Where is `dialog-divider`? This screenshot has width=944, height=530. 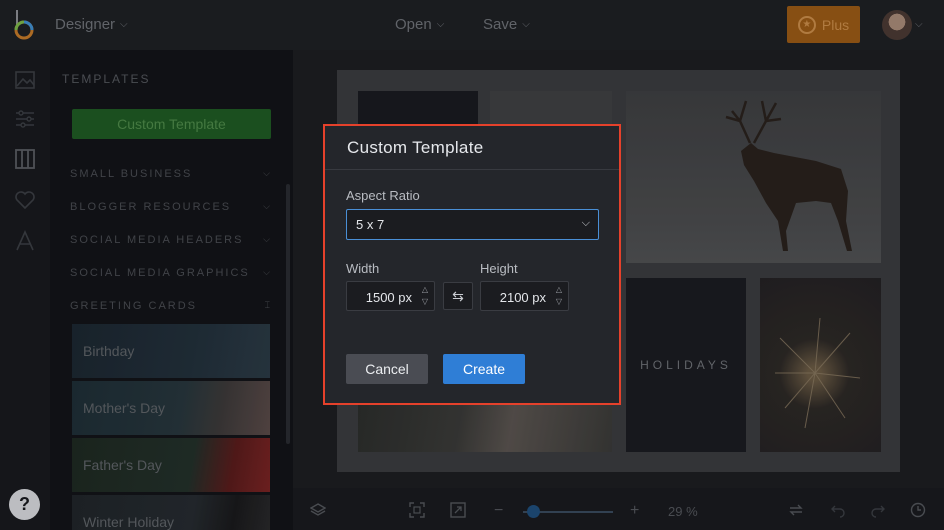 dialog-divider is located at coordinates (472, 169).